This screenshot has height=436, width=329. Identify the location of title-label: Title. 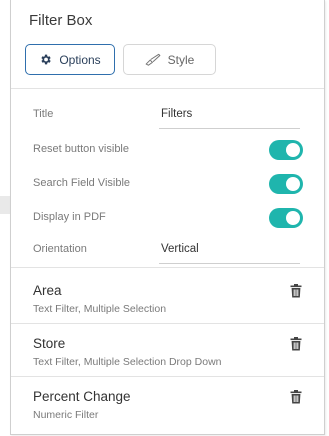
(43, 114).